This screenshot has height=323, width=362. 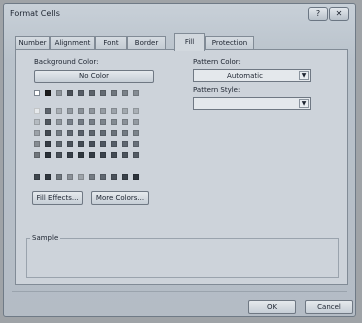 What do you see at coordinates (217, 62) in the screenshot?
I see `pattern-color-label: Pattern Color:` at bounding box center [217, 62].